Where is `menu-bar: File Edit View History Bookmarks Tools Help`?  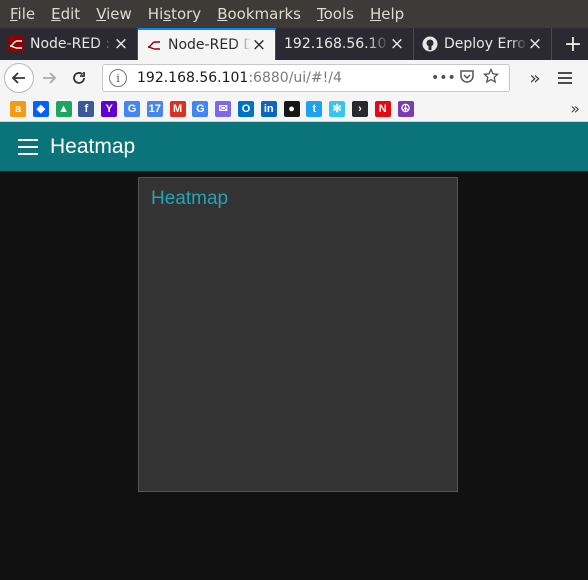
menu-bar: File Edit View History Bookmarks Tools Help is located at coordinates (294, 14).